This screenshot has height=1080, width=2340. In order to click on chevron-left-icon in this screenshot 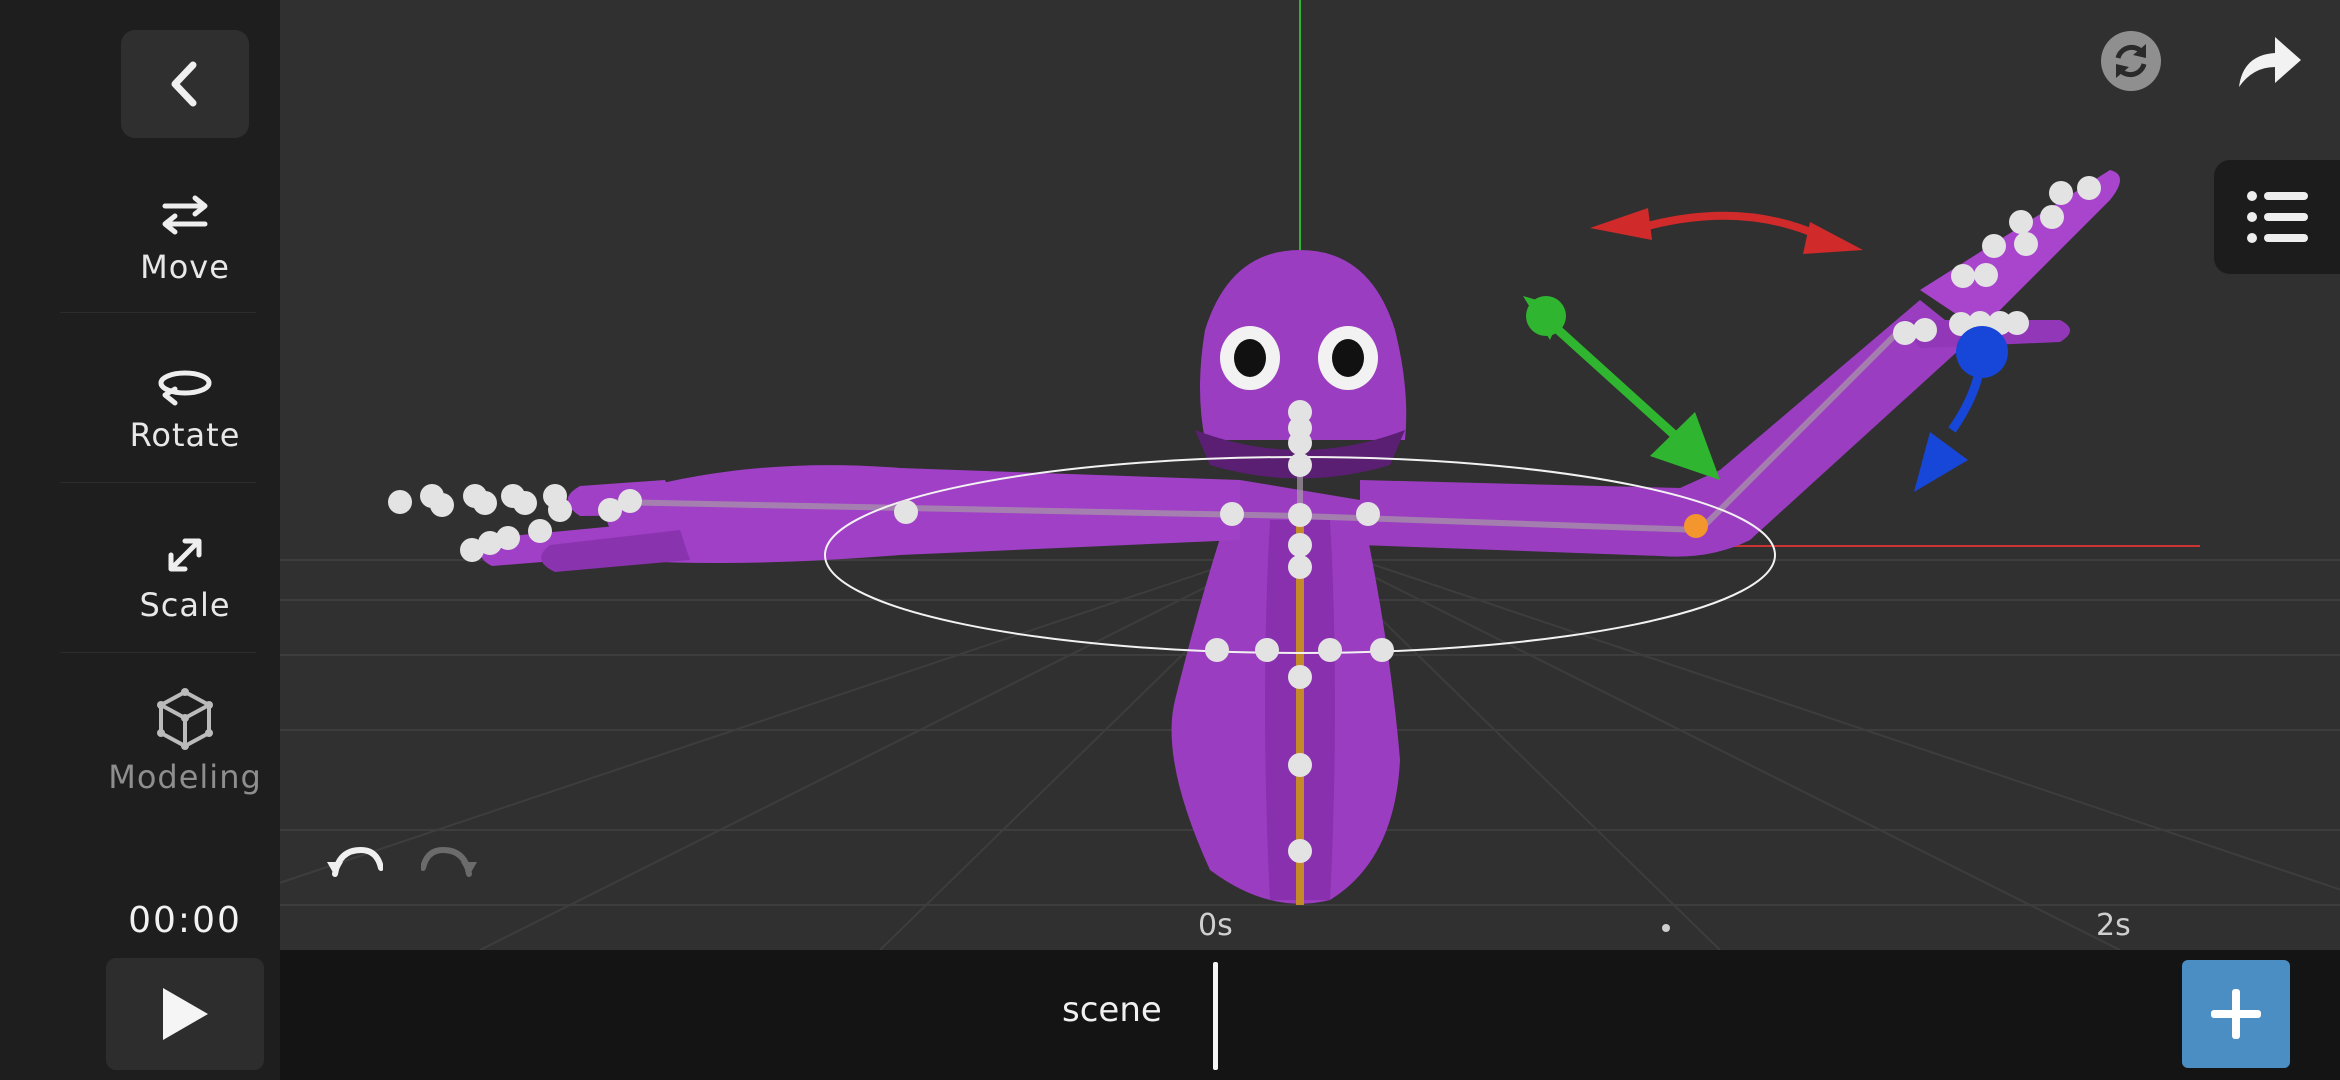, I will do `click(184, 84)`.